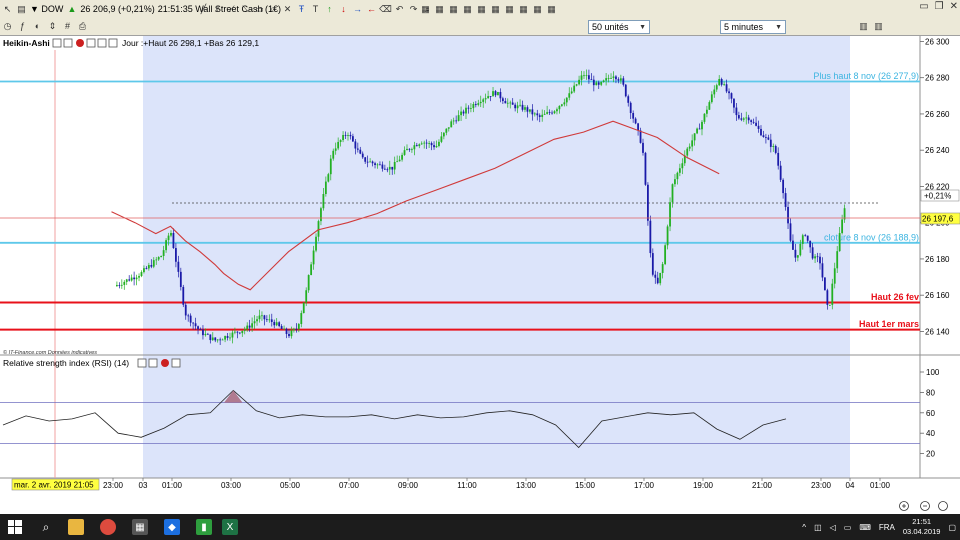  What do you see at coordinates (865, 527) in the screenshot?
I see `keyboard-icon: ⌨` at bounding box center [865, 527].